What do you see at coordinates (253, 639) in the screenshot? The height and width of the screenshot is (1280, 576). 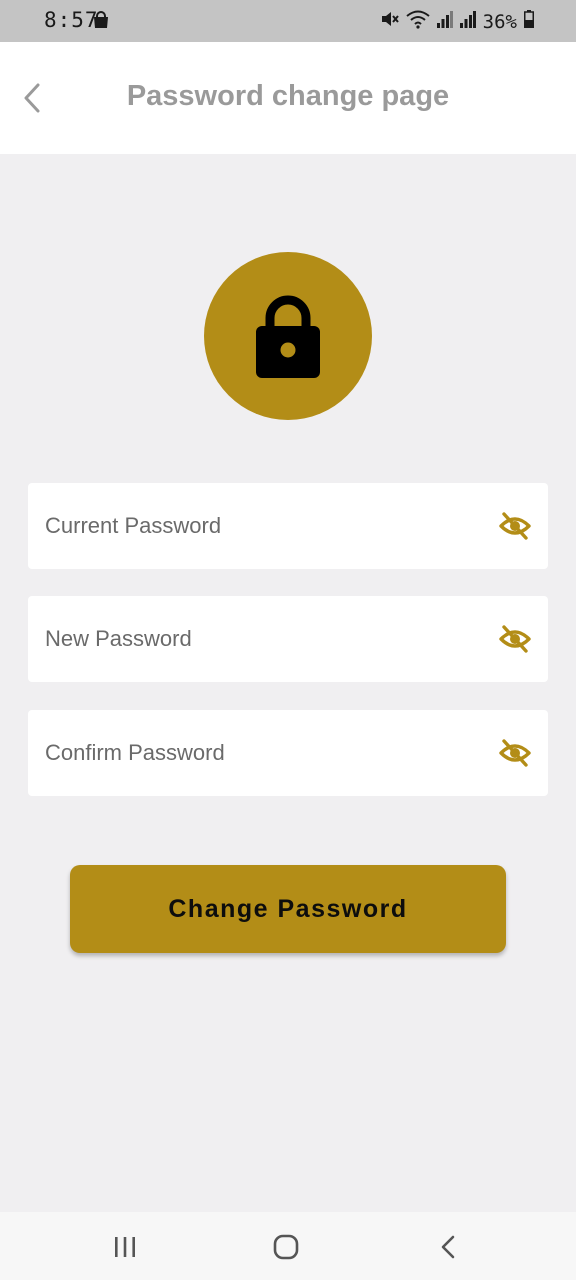 I see `new-password-input` at bounding box center [253, 639].